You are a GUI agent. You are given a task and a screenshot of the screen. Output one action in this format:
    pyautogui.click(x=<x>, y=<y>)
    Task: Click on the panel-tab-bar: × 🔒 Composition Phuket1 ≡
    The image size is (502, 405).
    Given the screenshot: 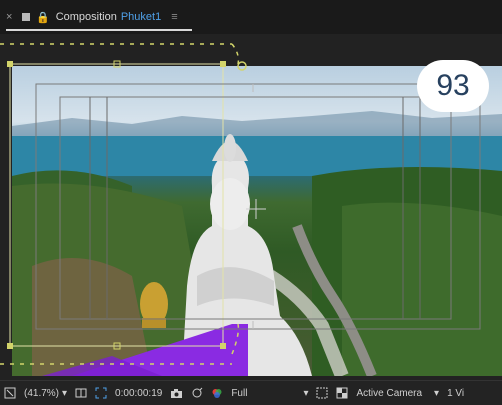 What is the action you would take?
    pyautogui.click(x=251, y=17)
    